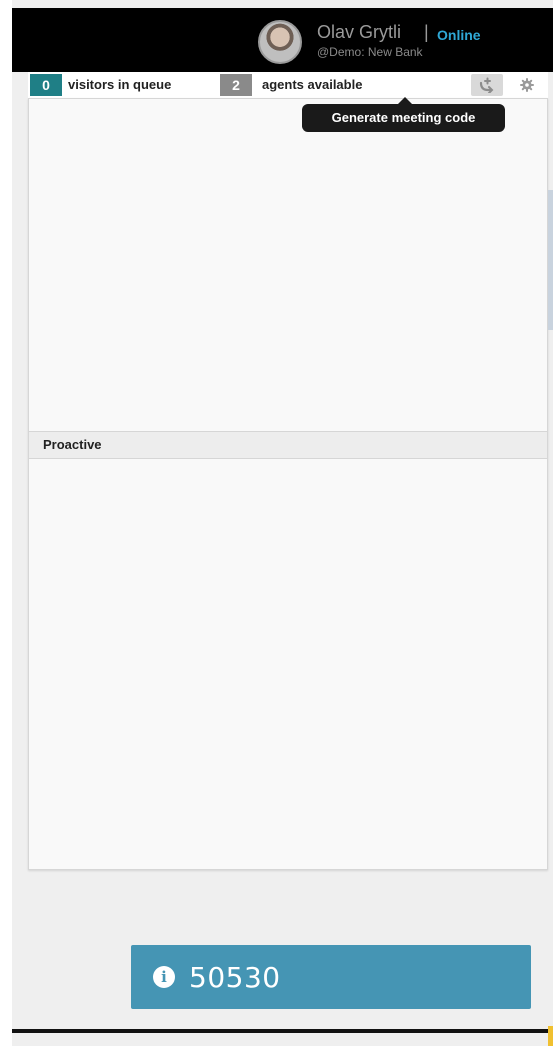 The height and width of the screenshot is (1046, 553). Describe the element at coordinates (282, 1031) in the screenshot. I see `bottom-divider` at that location.